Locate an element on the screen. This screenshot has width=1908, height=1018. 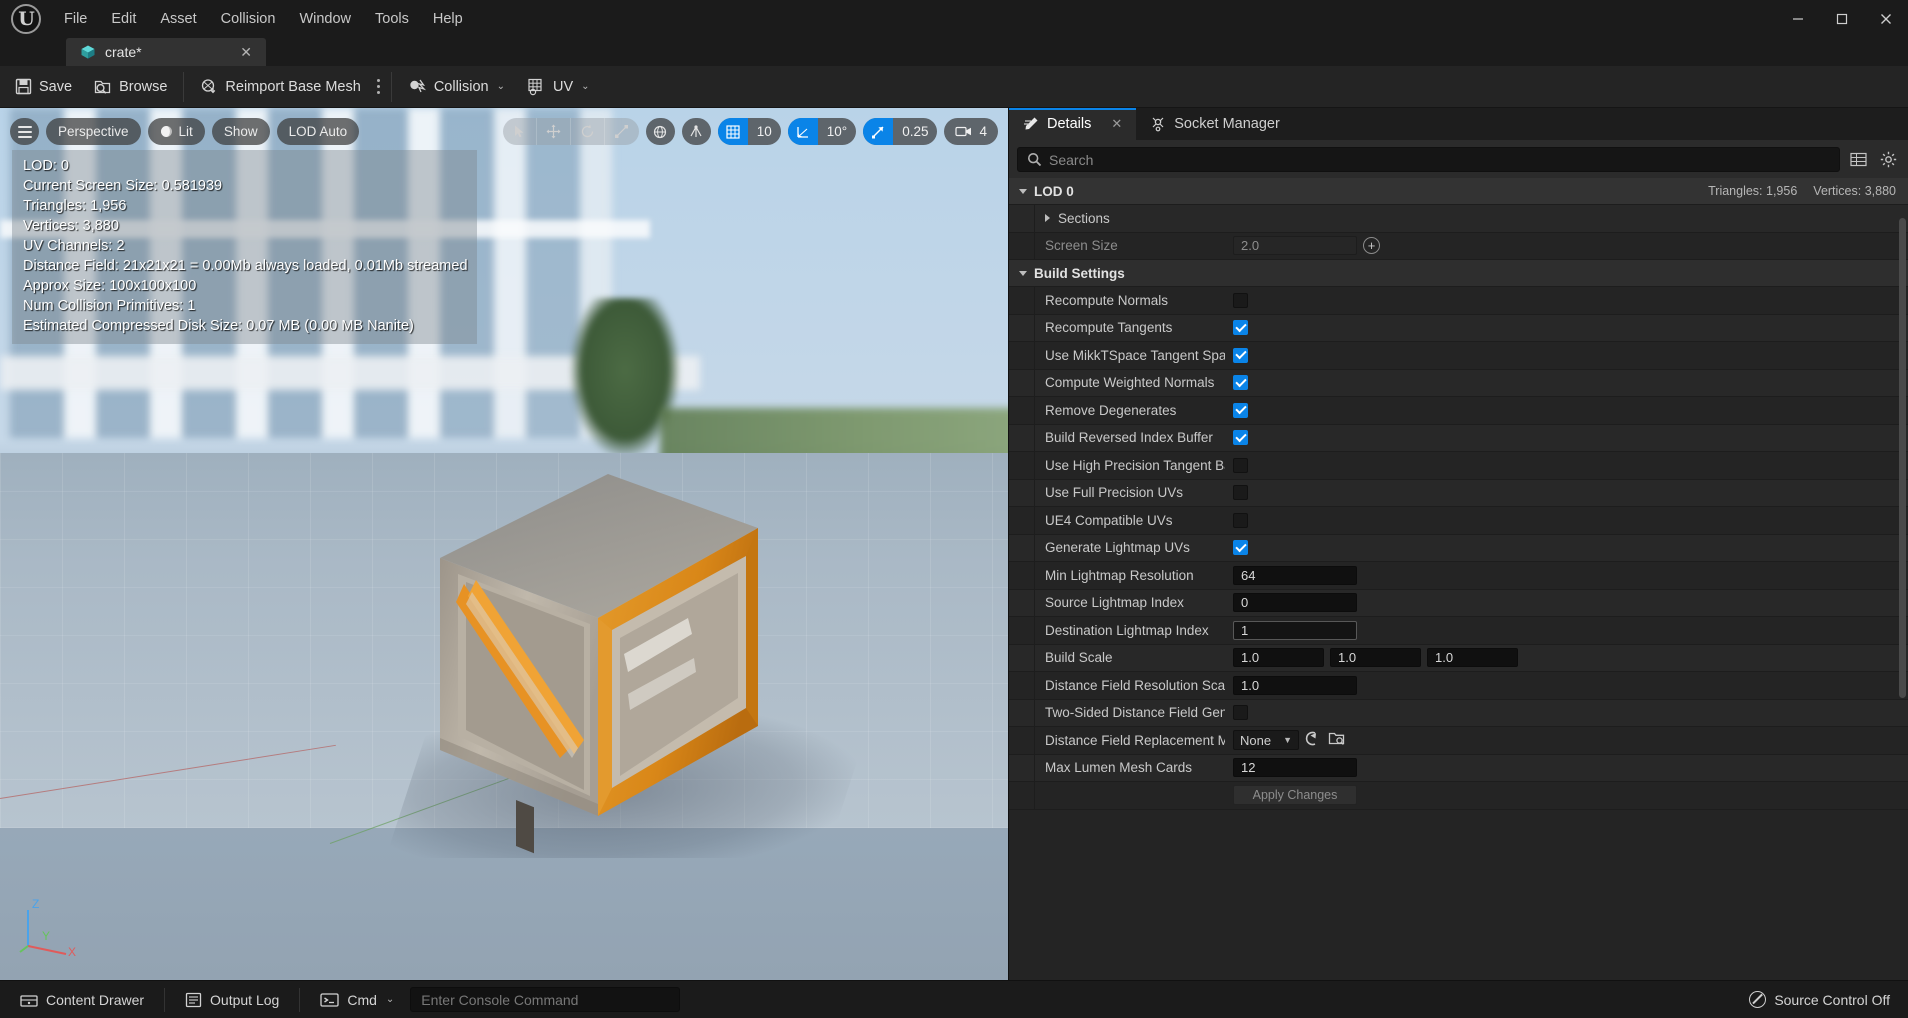
row-ue4-compatible-uvs: UE4 Compatible UVs is located at coordinates (1458, 521).